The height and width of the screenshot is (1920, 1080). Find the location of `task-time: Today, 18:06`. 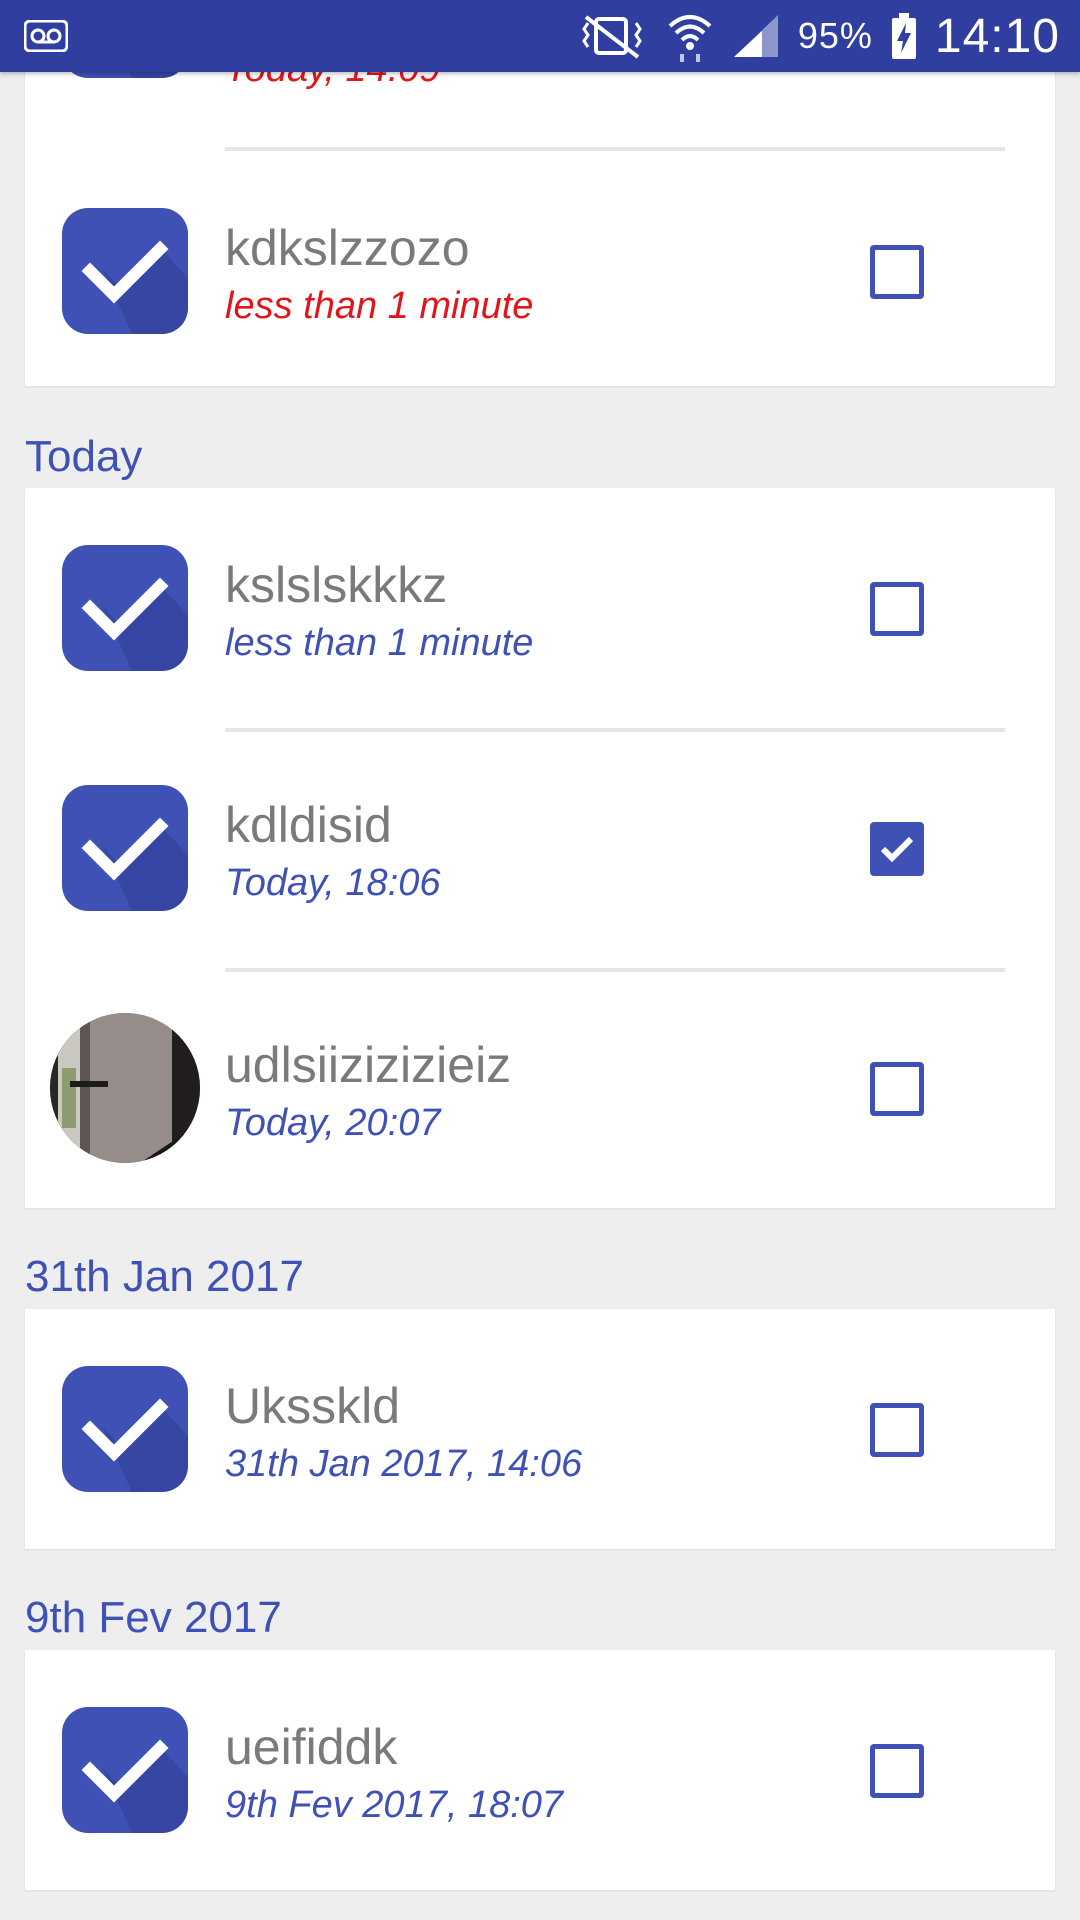

task-time: Today, 18:06 is located at coordinates (333, 883).